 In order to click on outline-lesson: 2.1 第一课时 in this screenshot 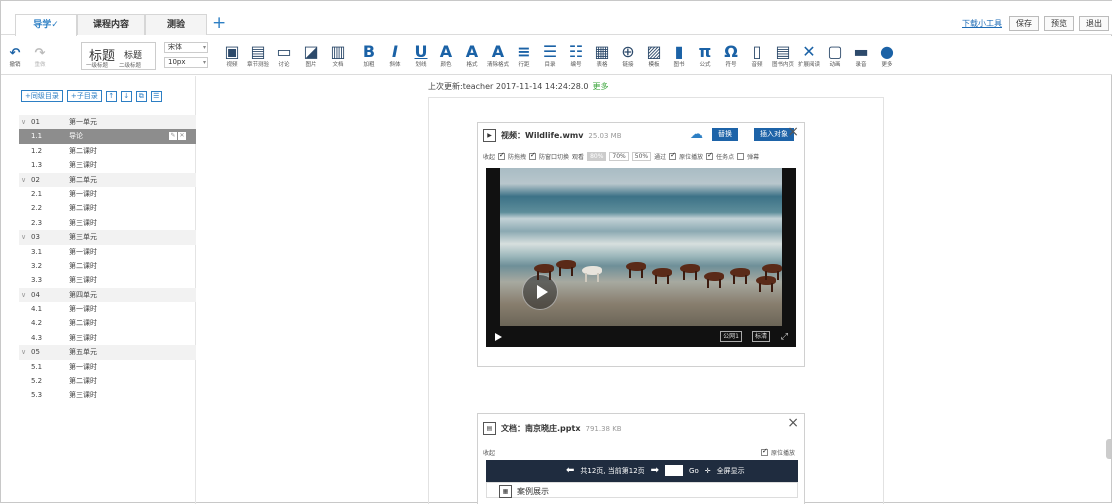, I will do `click(107, 194)`.